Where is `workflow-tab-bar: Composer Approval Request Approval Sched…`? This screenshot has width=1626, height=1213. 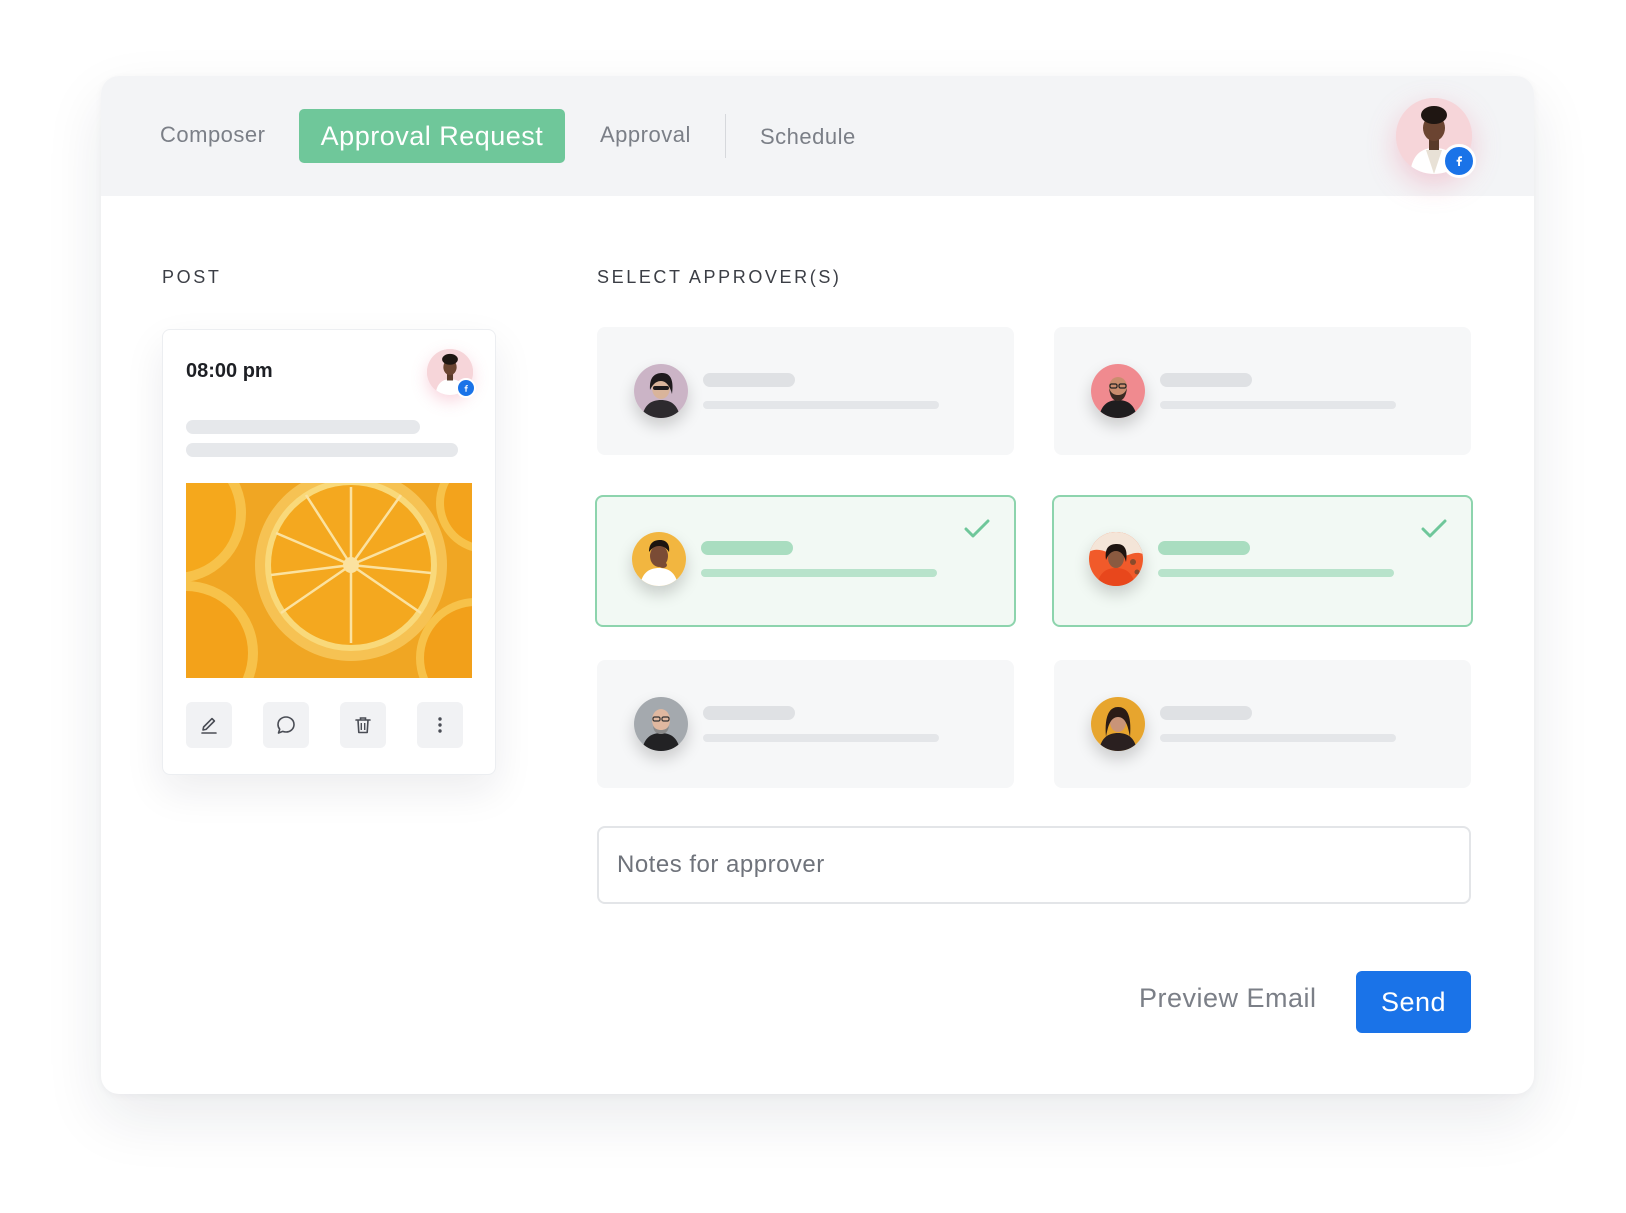
workflow-tab-bar: Composer Approval Request Approval Sched… is located at coordinates (817, 136).